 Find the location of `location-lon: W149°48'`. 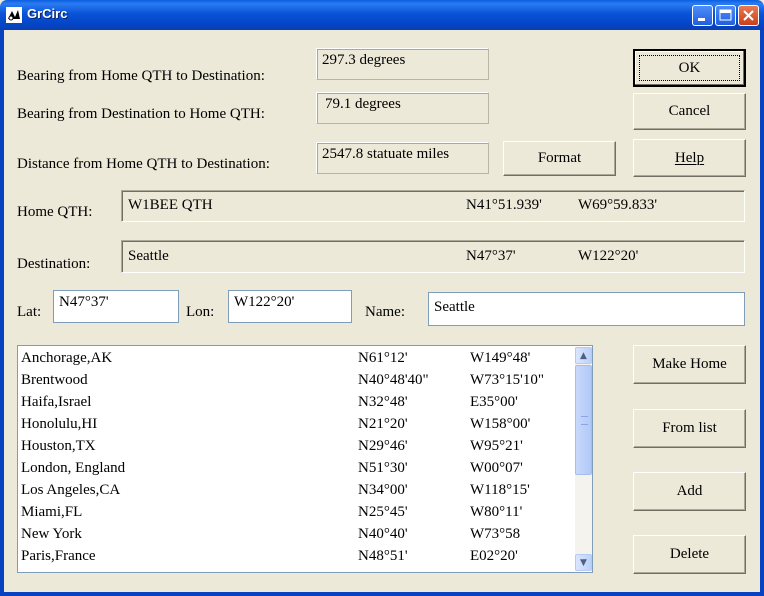

location-lon: W149°48' is located at coordinates (500, 358).